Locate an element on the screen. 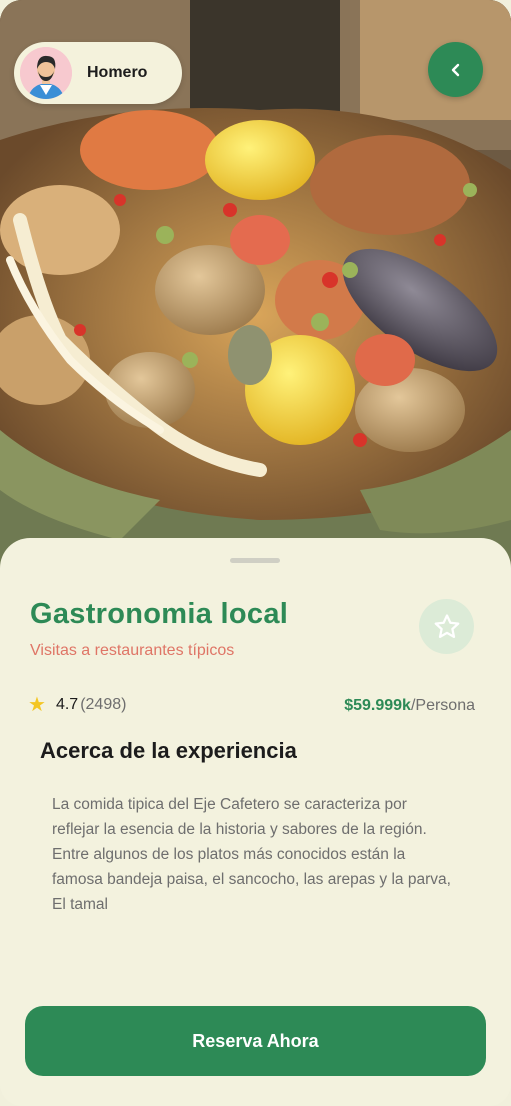 Image resolution: width=511 pixels, height=1106 pixels. user-avatar-icon is located at coordinates (46, 73).